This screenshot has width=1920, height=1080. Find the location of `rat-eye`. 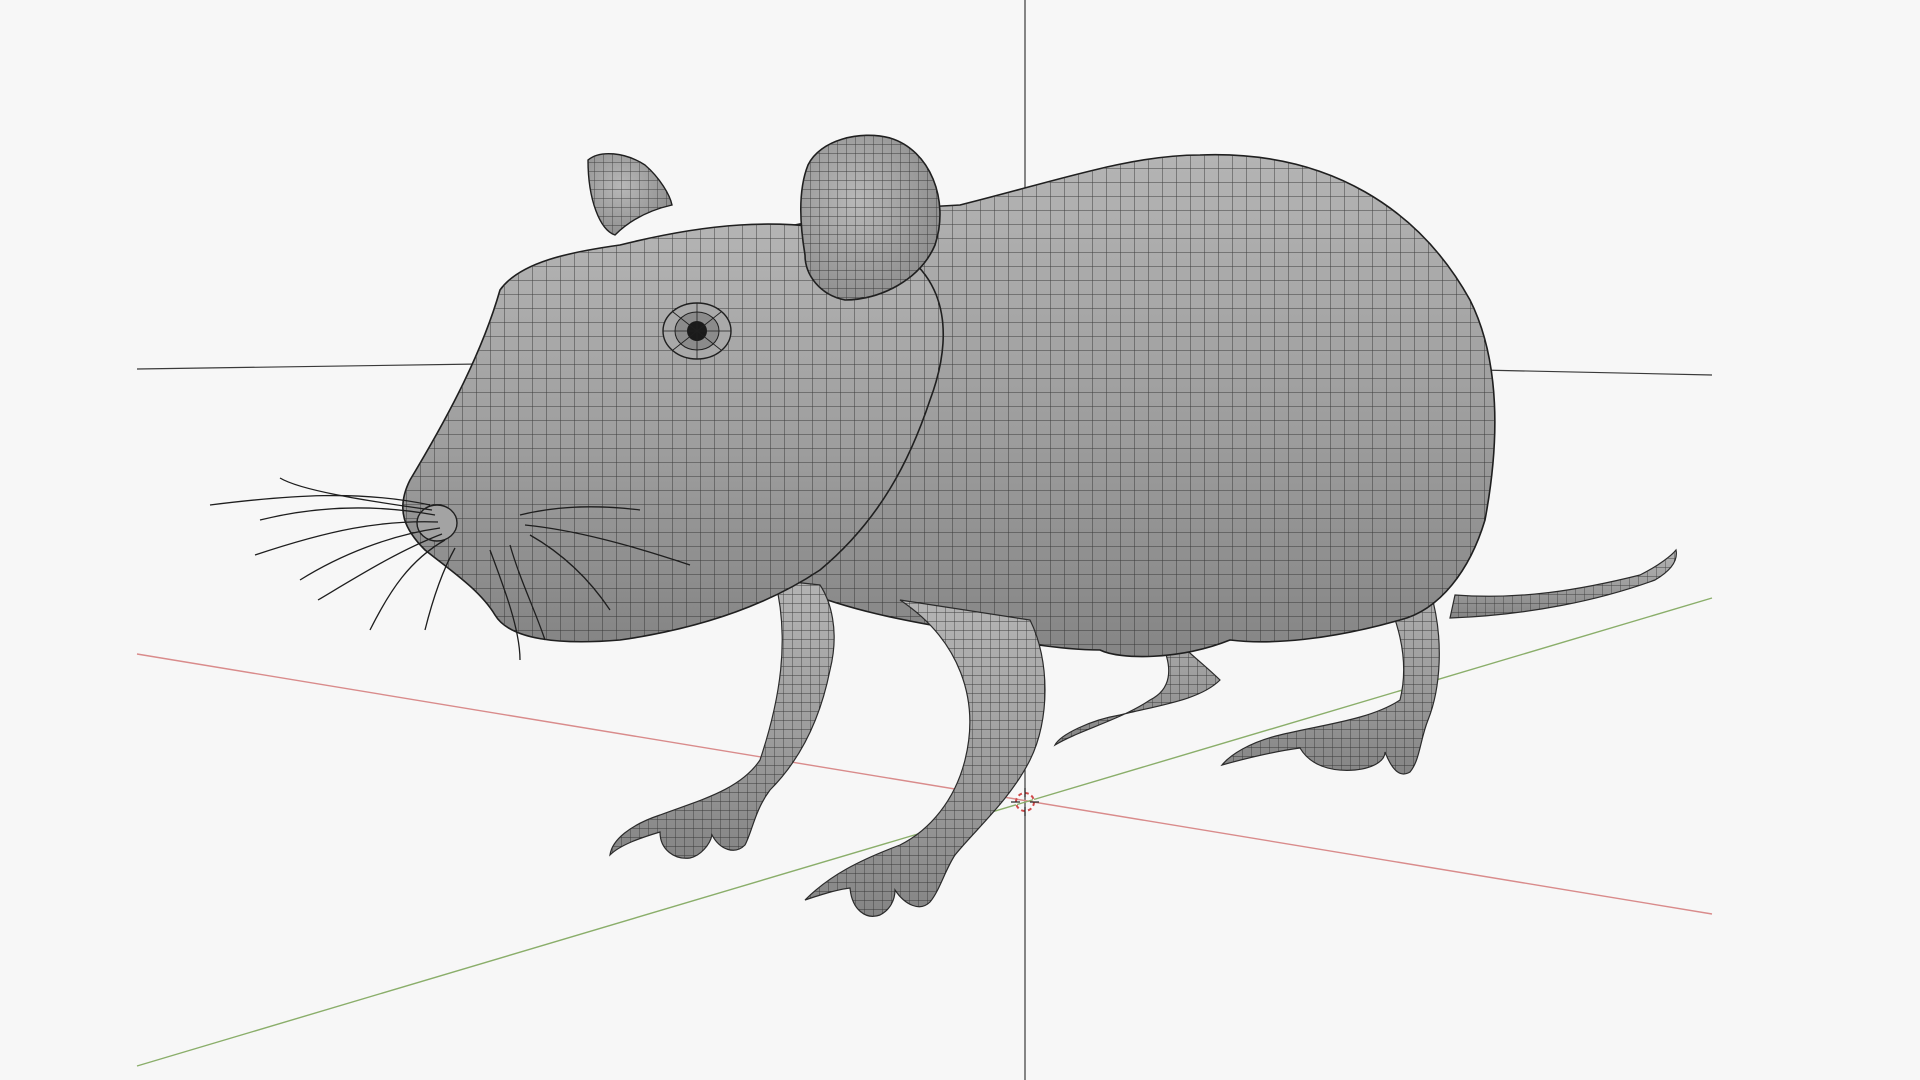

rat-eye is located at coordinates (697, 331).